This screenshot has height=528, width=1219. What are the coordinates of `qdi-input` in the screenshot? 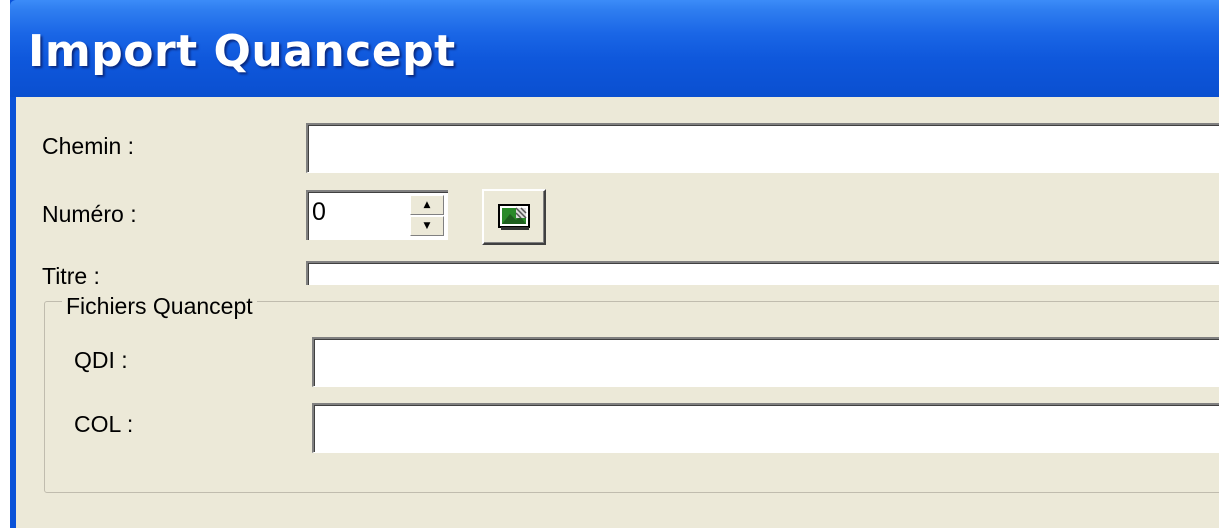 It's located at (765, 362).